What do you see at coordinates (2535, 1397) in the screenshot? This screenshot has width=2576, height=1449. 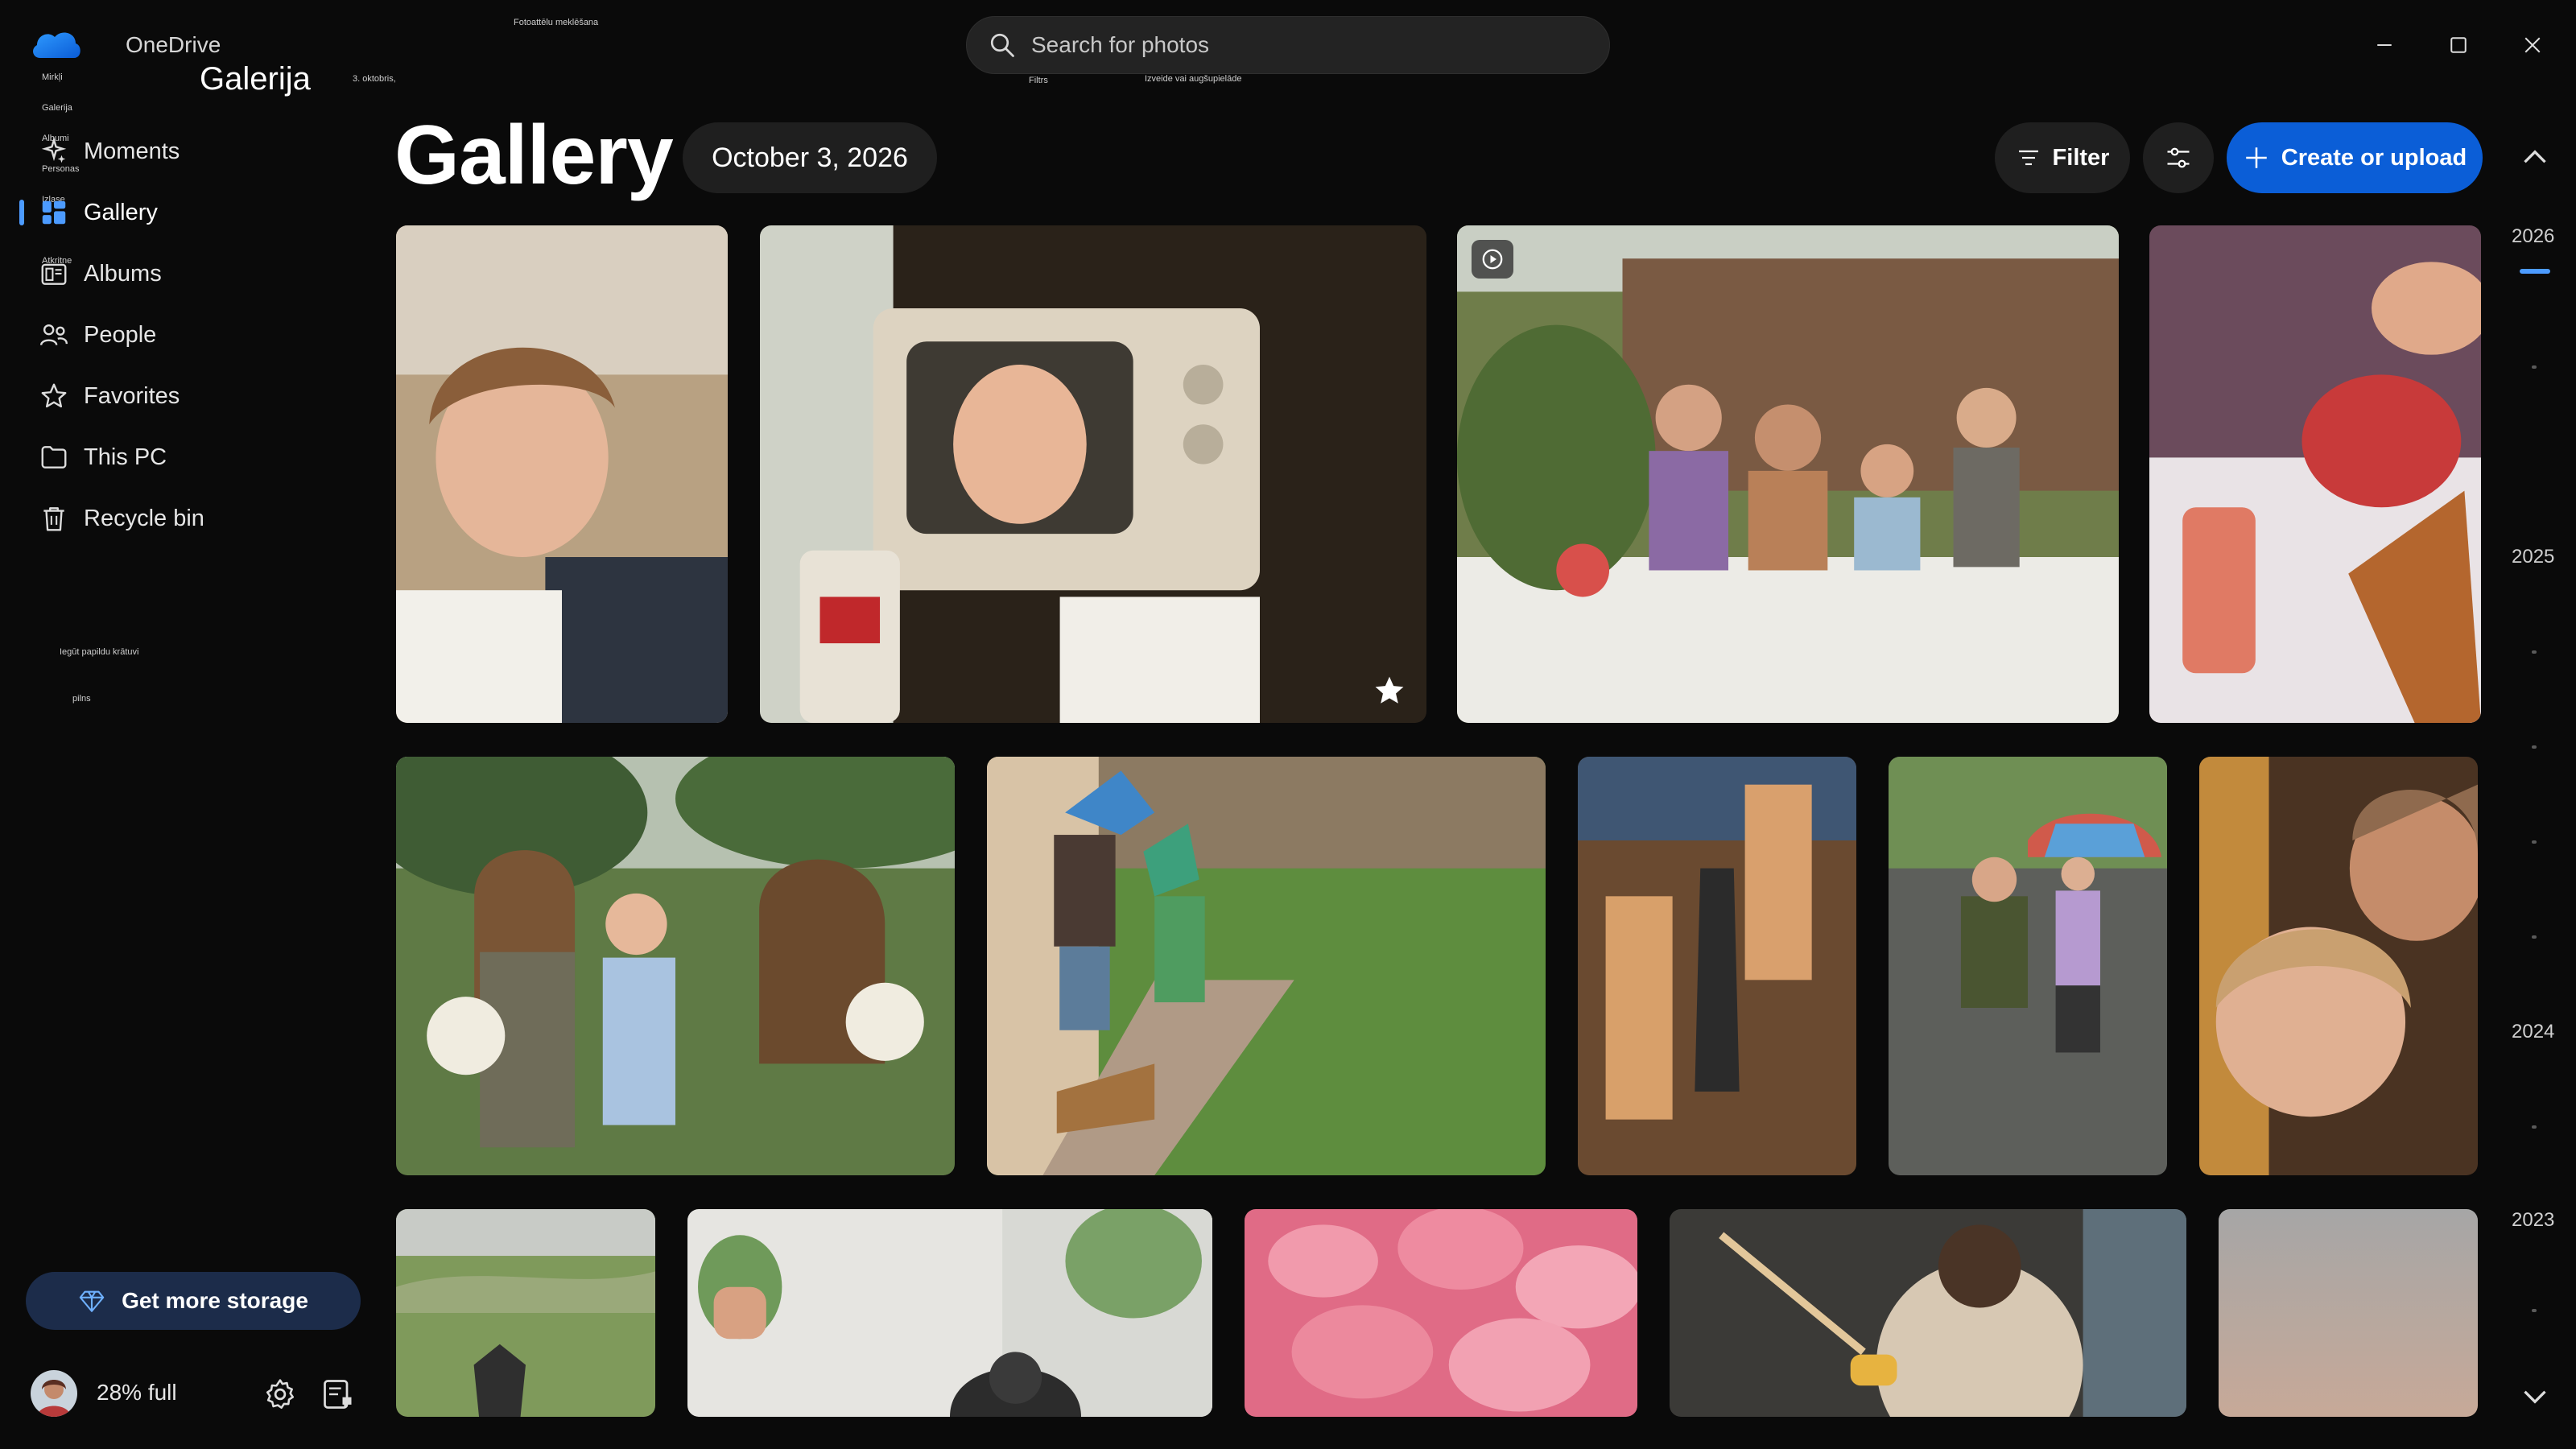 I see `chevron-down-icon` at bounding box center [2535, 1397].